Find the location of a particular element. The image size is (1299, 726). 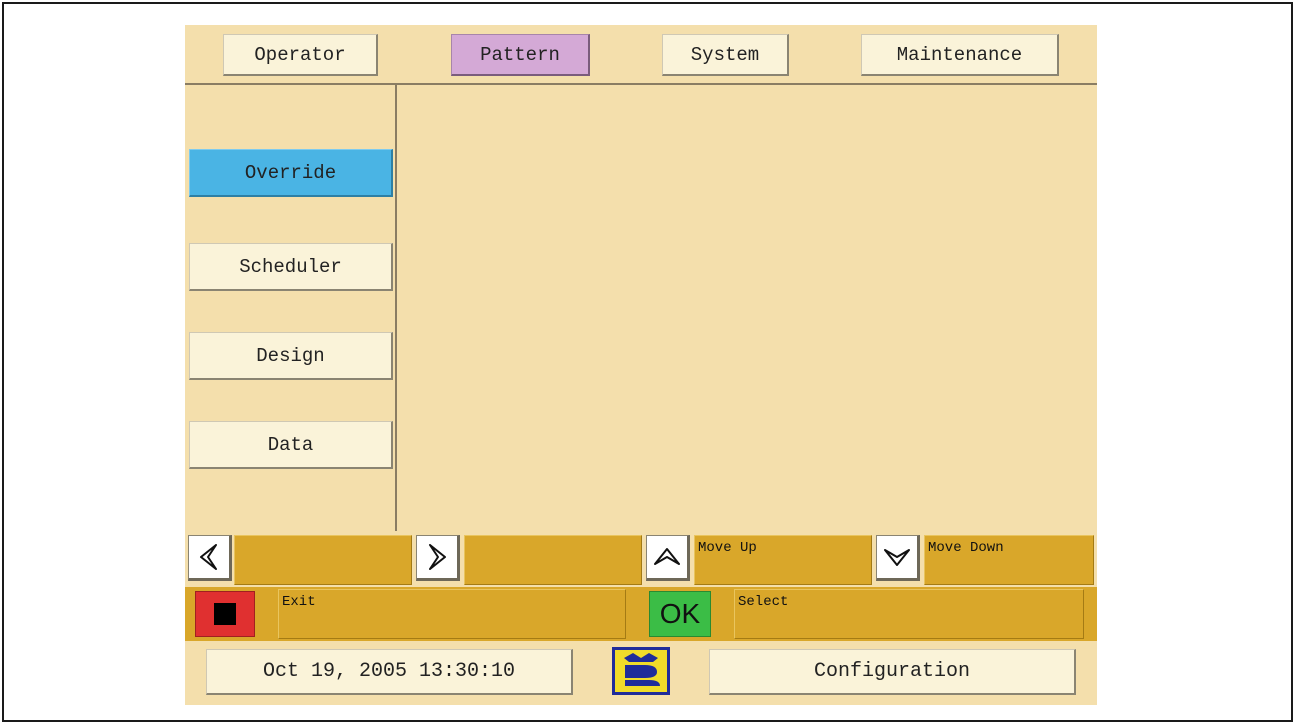

configuration-button: Configuration is located at coordinates (892, 672).